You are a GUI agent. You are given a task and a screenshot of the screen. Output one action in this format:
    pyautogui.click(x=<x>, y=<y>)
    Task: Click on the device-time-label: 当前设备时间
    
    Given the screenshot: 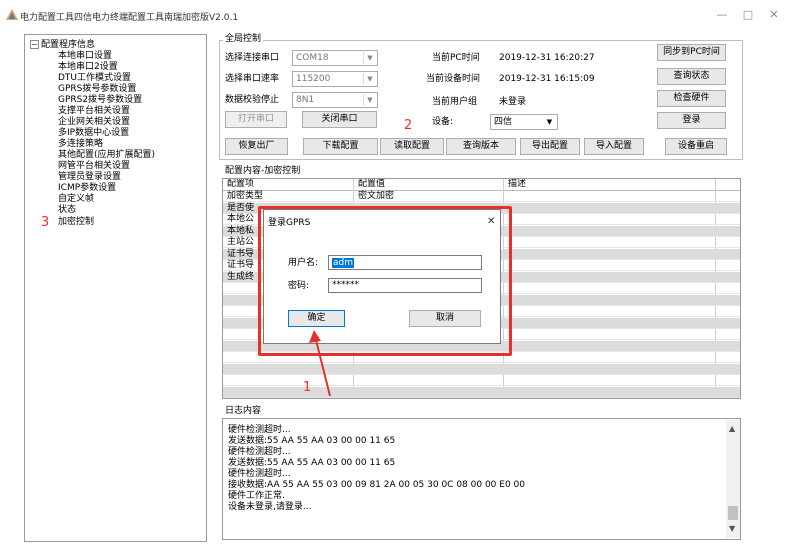 What is the action you would take?
    pyautogui.click(x=453, y=79)
    